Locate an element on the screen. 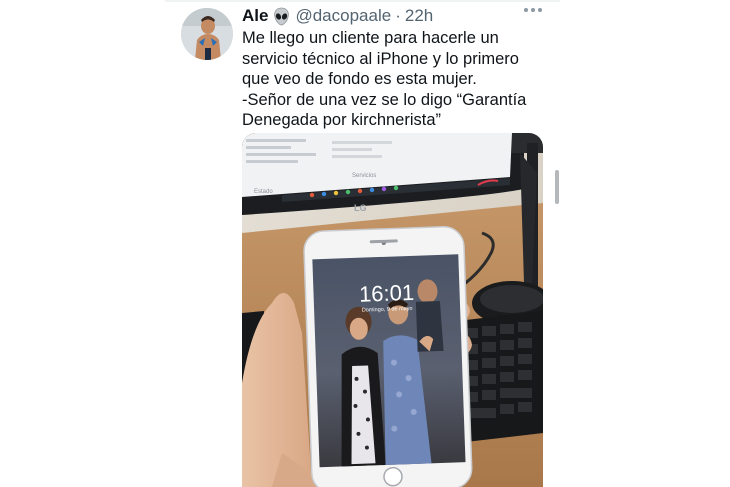 The image size is (730, 487). alien-emoji-icon is located at coordinates (281, 16).